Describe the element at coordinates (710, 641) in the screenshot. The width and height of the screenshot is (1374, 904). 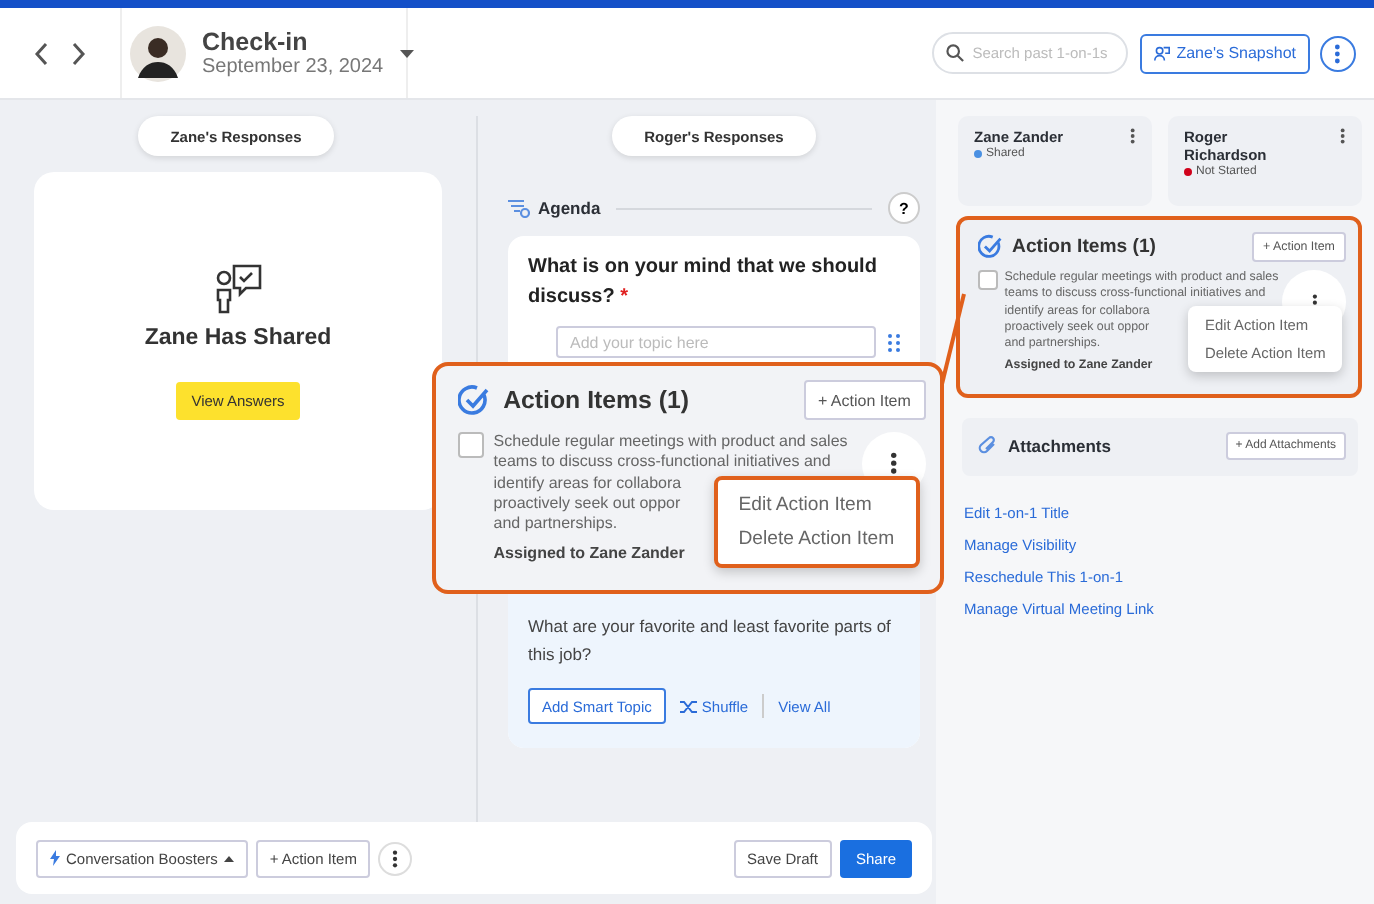
I see `suggested-question: What are your favorite and least favorite parts of this job?` at that location.